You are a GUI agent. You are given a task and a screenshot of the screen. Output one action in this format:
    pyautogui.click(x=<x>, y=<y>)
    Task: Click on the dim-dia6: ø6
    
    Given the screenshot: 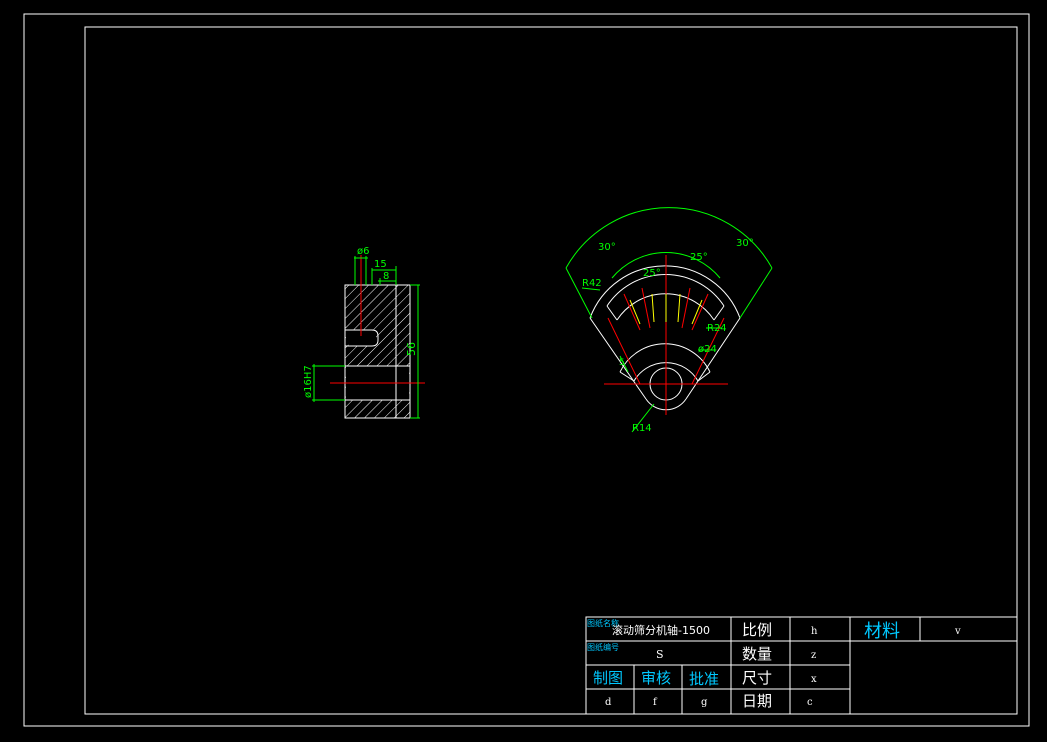 What is the action you would take?
    pyautogui.click(x=363, y=251)
    